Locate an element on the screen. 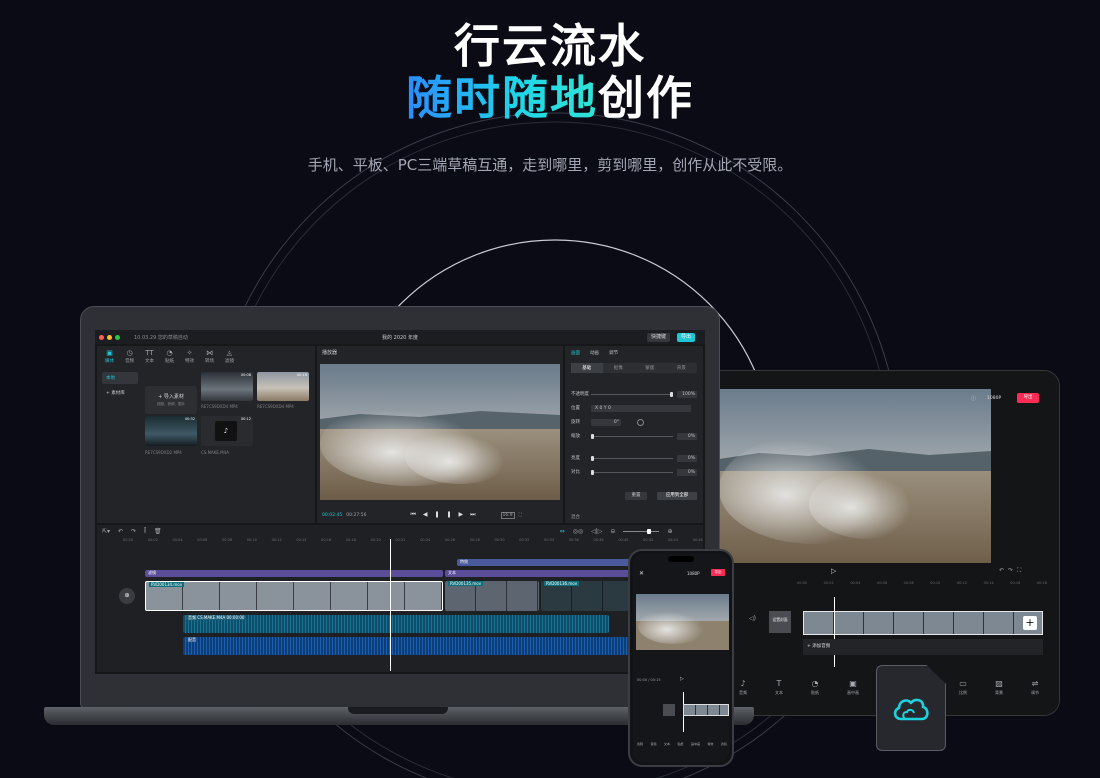  phone-resolution: 1080P is located at coordinates (693, 573).